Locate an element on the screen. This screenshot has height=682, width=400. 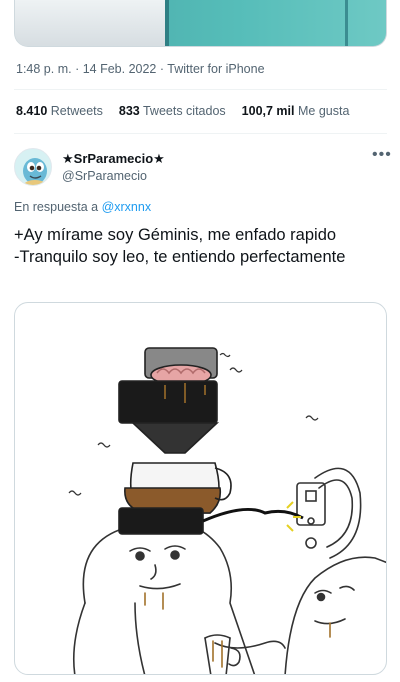
media-fabric-area is located at coordinates (90, 23).